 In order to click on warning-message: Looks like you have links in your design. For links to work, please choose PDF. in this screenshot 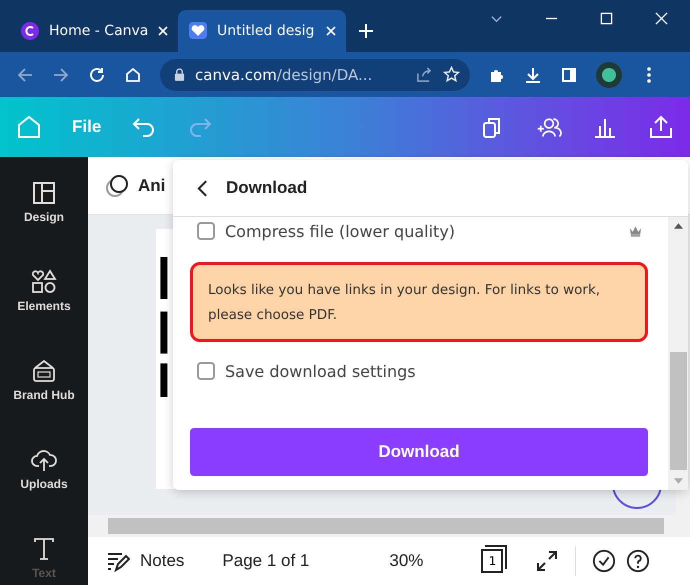, I will do `click(419, 302)`.